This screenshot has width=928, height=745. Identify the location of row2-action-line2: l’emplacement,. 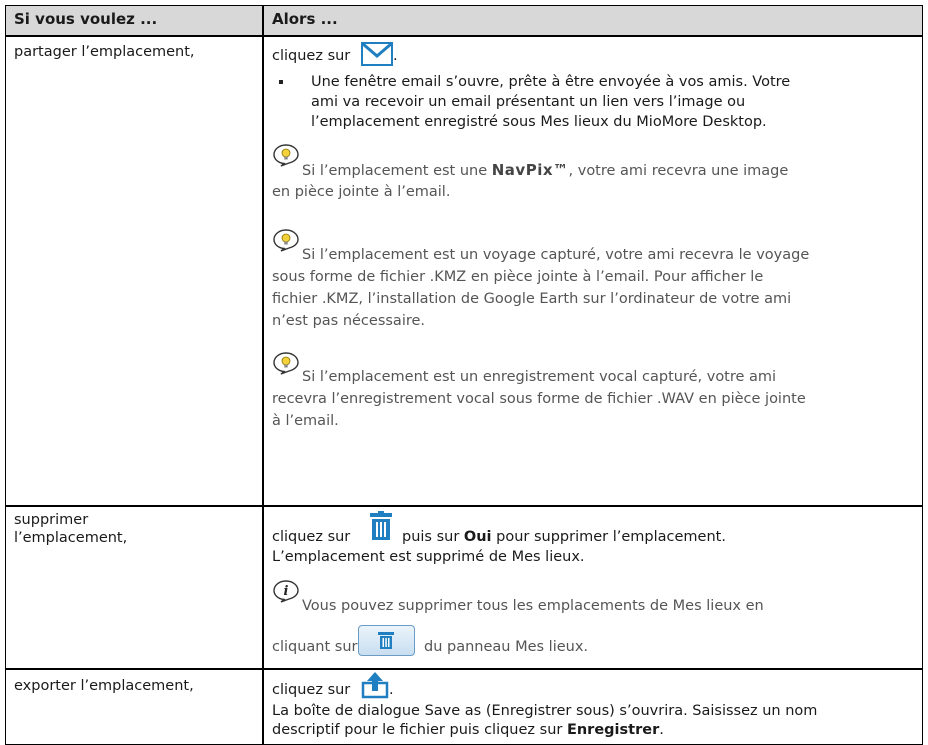
(71, 538).